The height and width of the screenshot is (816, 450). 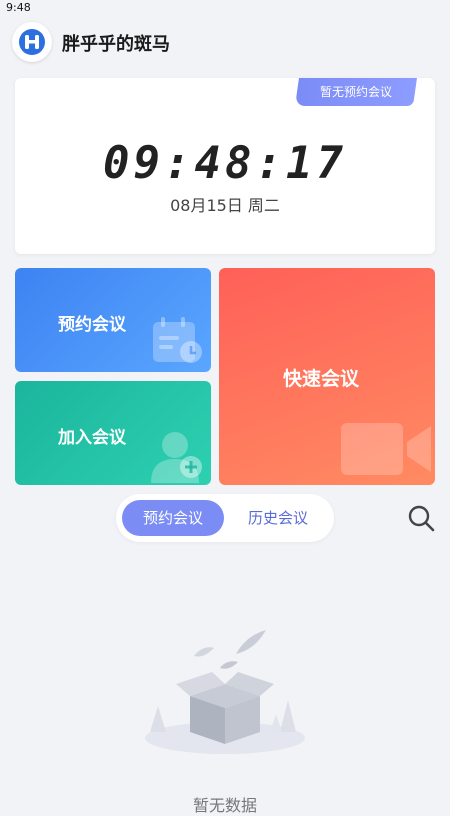 What do you see at coordinates (92, 325) in the screenshot?
I see `schedule-meeting-label: 预约会议` at bounding box center [92, 325].